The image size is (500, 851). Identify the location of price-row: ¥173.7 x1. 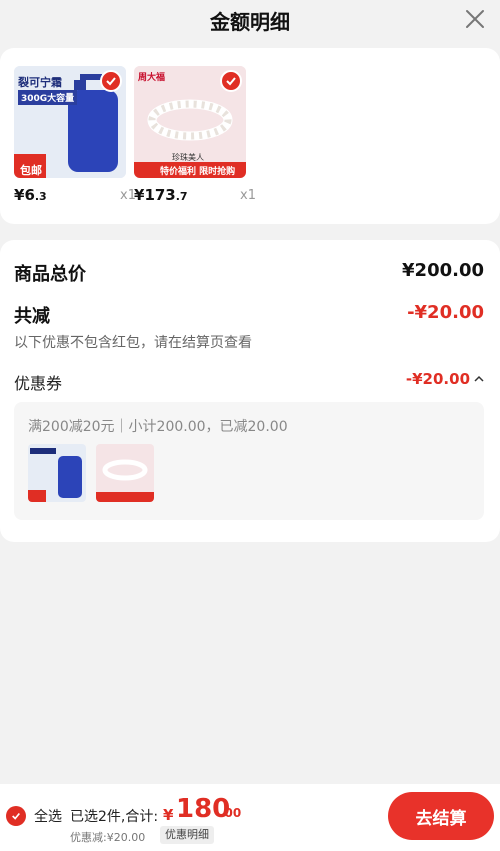
(195, 197).